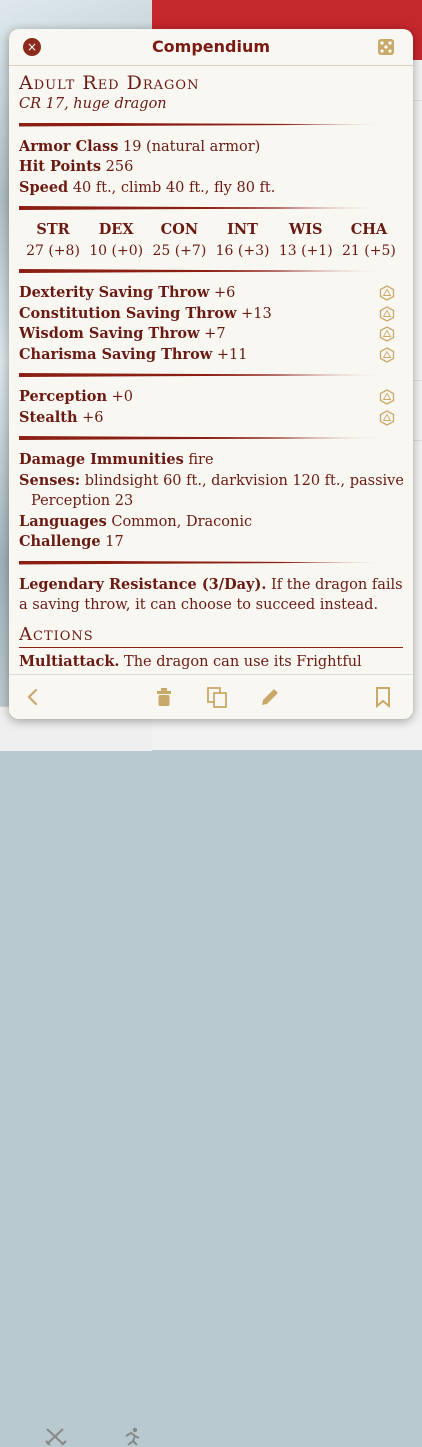 The image size is (422, 1447). What do you see at coordinates (33, 697) in the screenshot?
I see `back-chevron-icon` at bounding box center [33, 697].